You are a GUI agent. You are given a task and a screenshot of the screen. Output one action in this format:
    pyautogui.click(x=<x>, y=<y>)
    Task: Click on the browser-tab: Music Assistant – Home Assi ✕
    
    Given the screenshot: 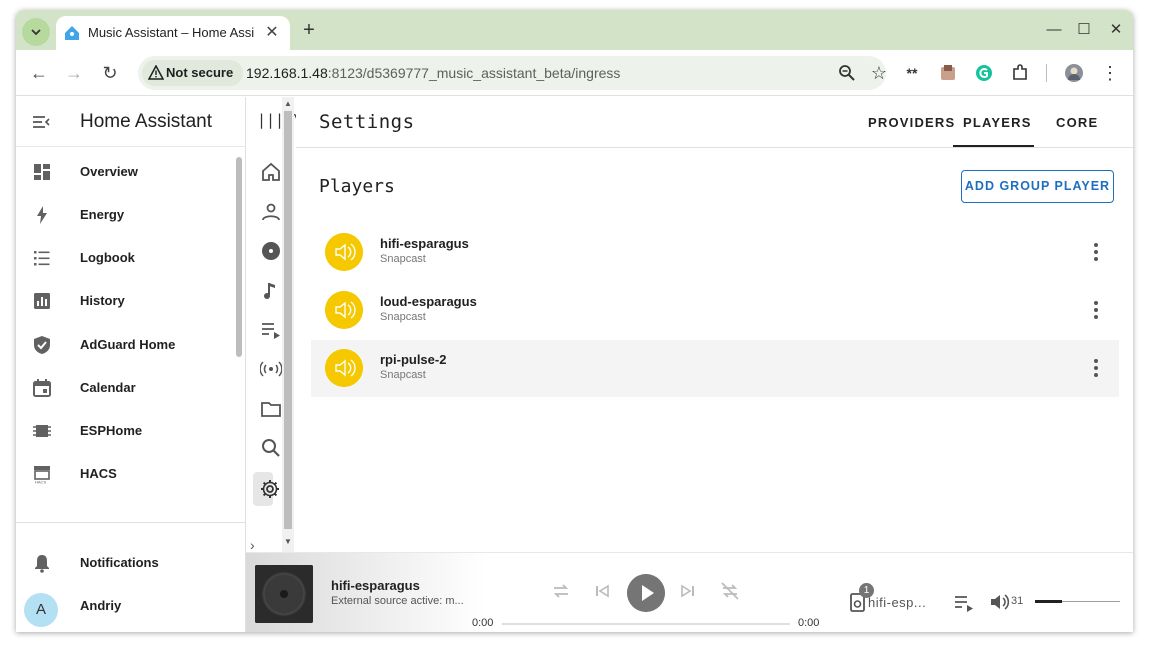 What is the action you would take?
    pyautogui.click(x=173, y=33)
    